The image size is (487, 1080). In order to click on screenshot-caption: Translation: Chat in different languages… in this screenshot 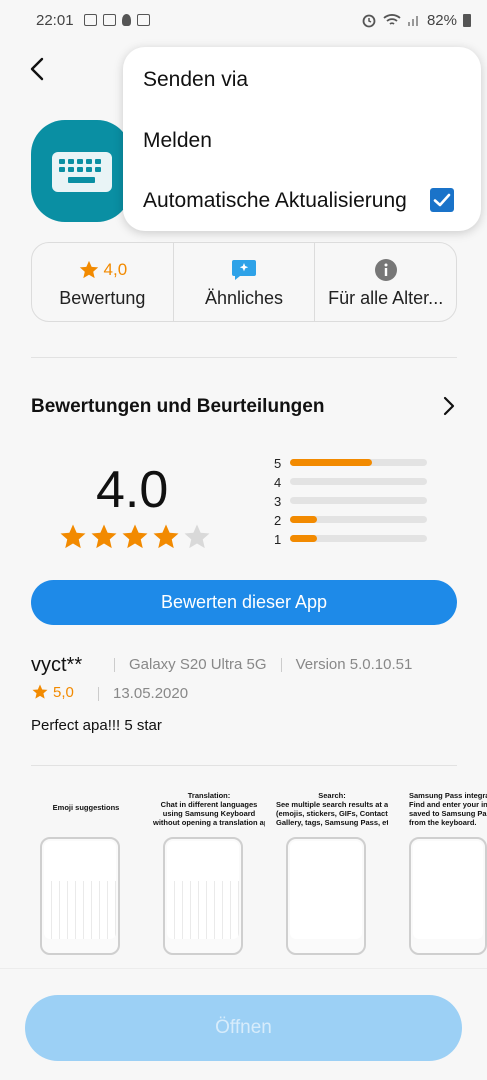, I will do `click(209, 809)`.